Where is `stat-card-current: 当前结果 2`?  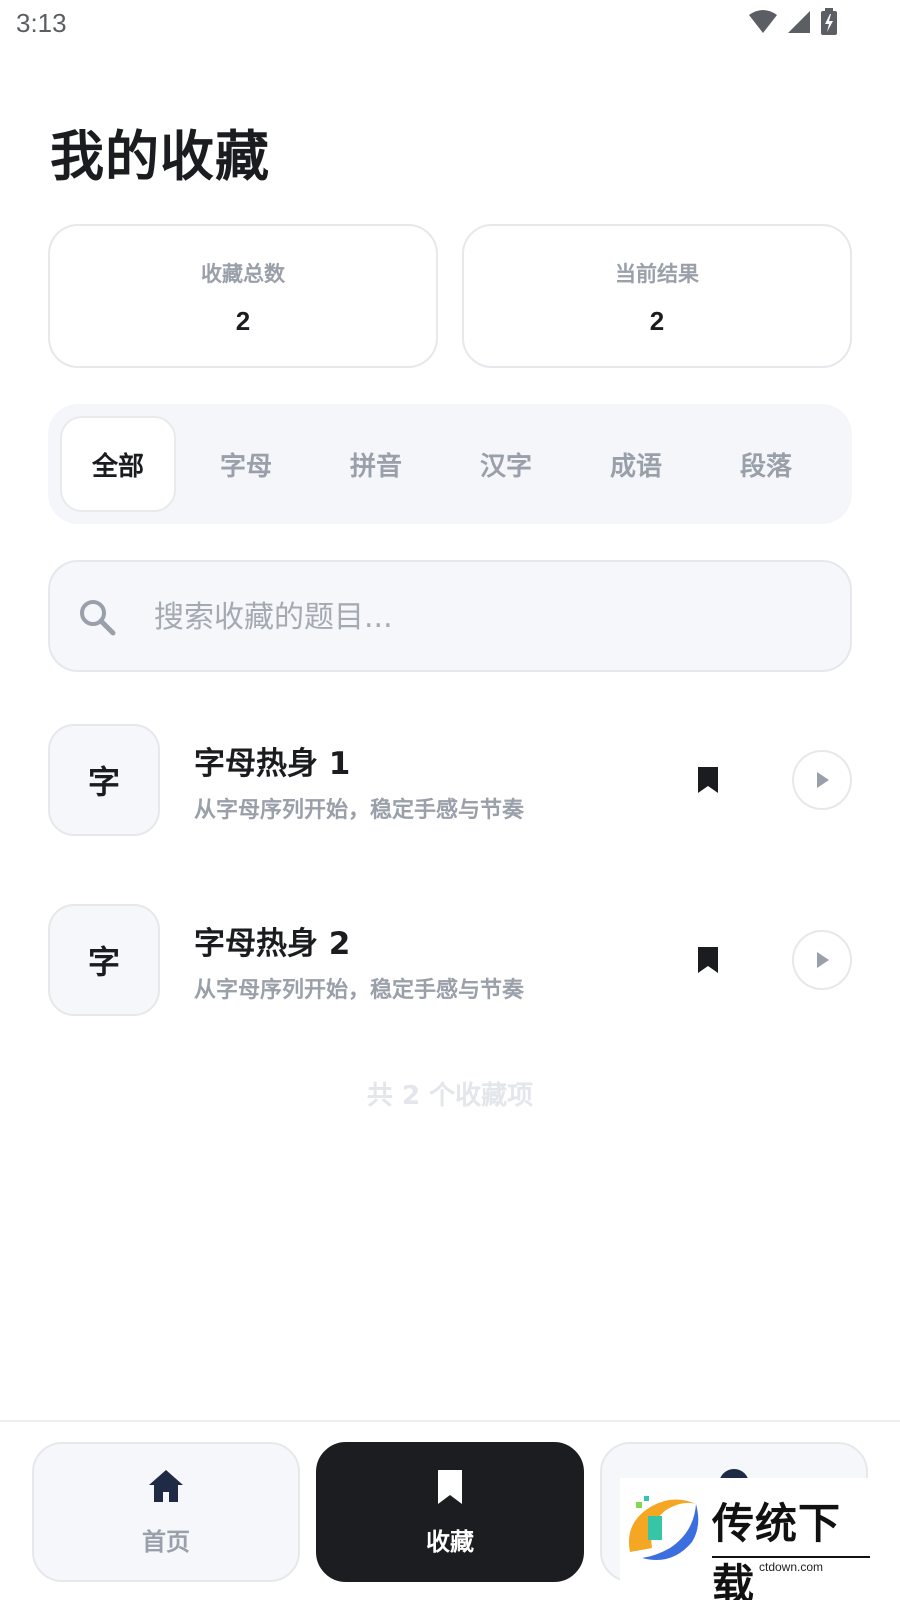
stat-card-current: 当前结果 2 is located at coordinates (657, 296).